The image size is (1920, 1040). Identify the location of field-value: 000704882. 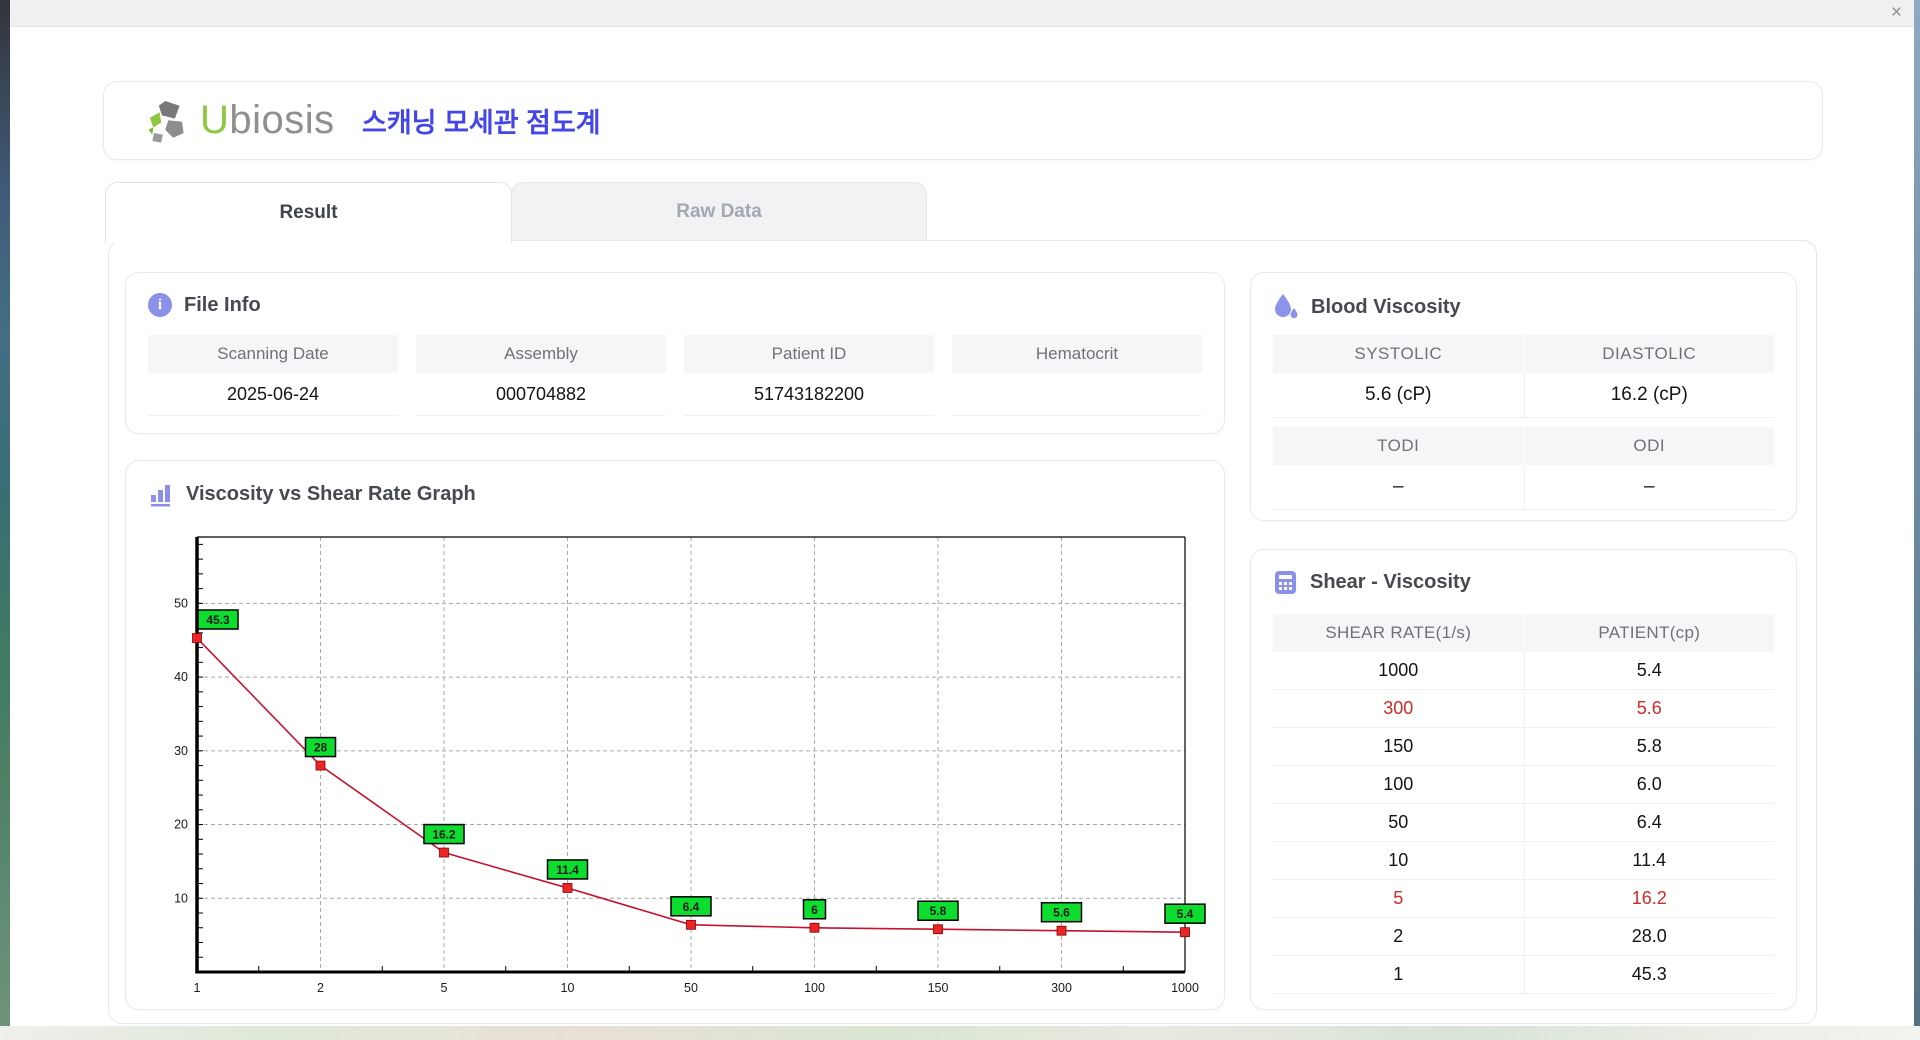
(541, 394).